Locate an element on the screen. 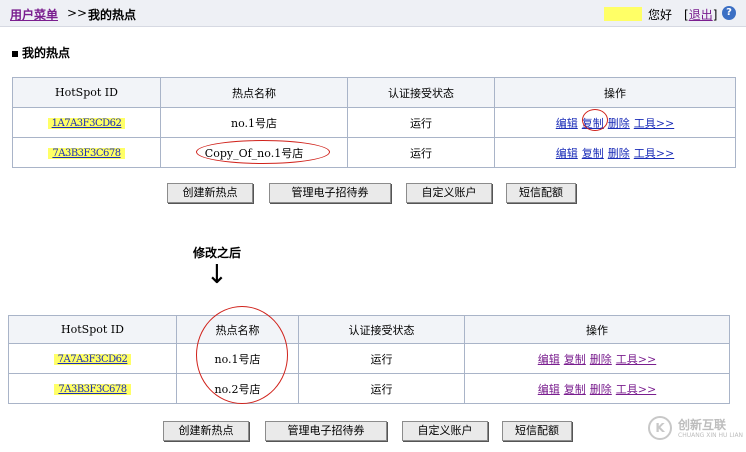 The image size is (746, 452). hotspot-id-link: 1A7A3F3CD62 is located at coordinates (86, 123).